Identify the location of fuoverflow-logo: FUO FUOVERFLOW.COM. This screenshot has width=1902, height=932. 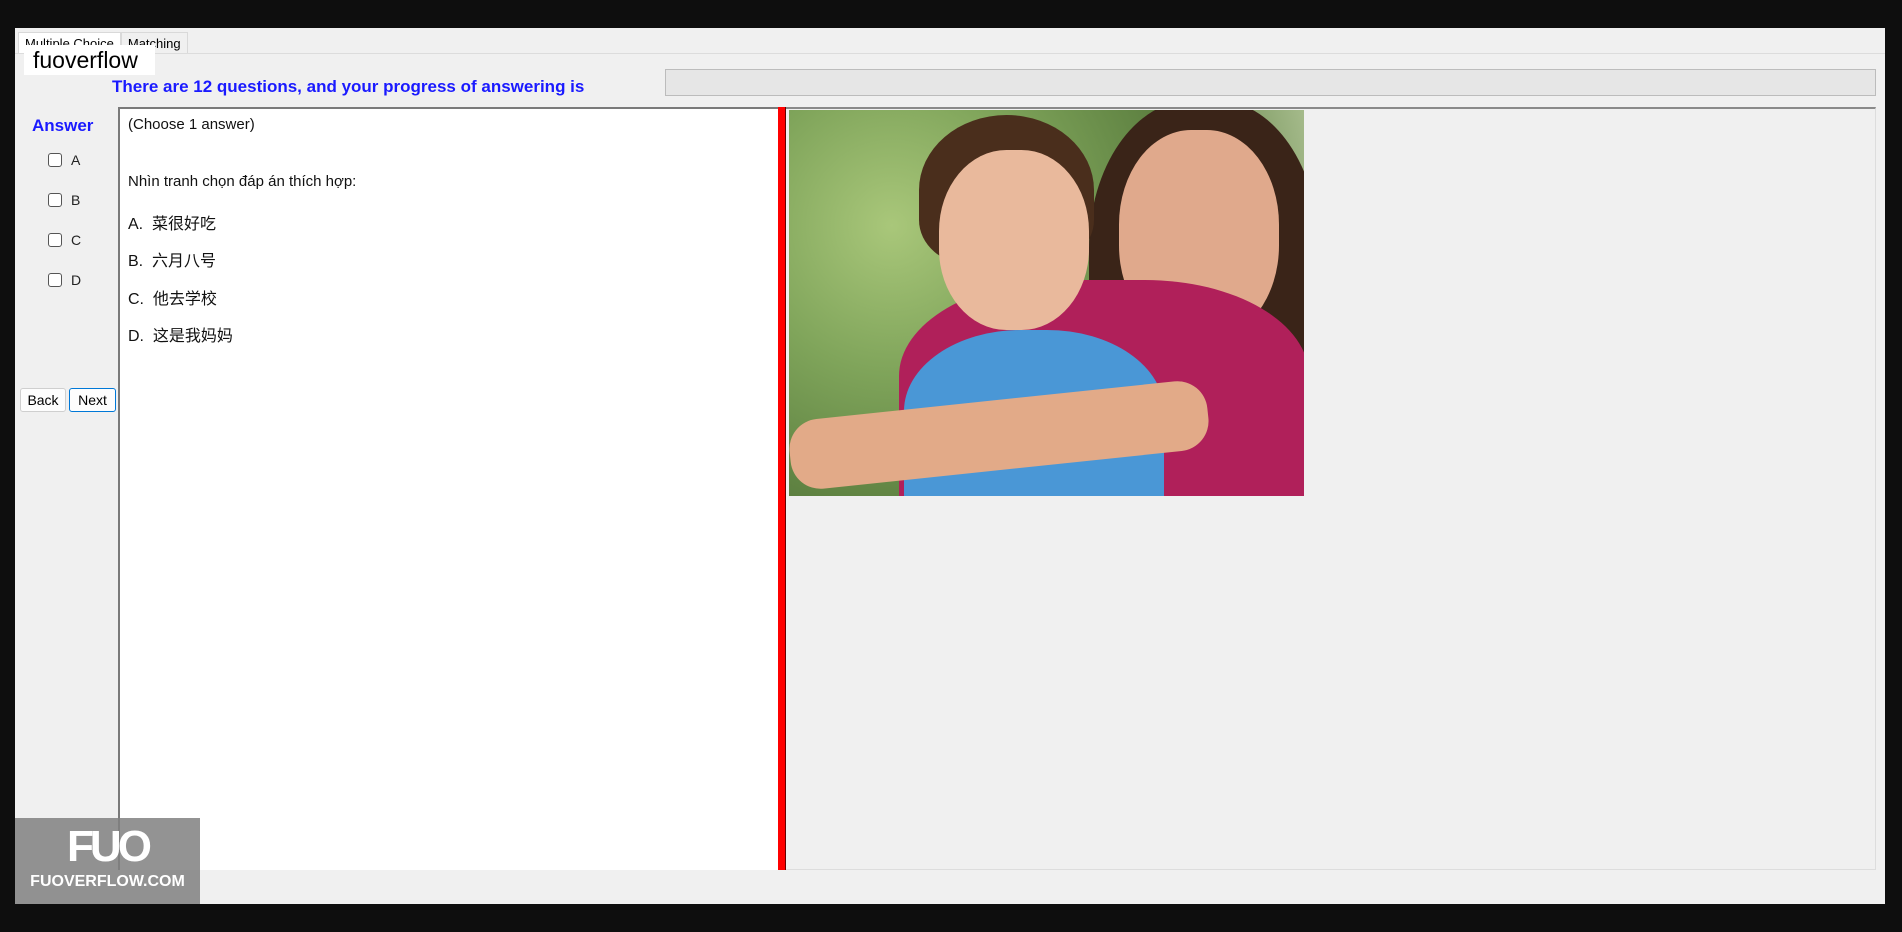
(107, 861).